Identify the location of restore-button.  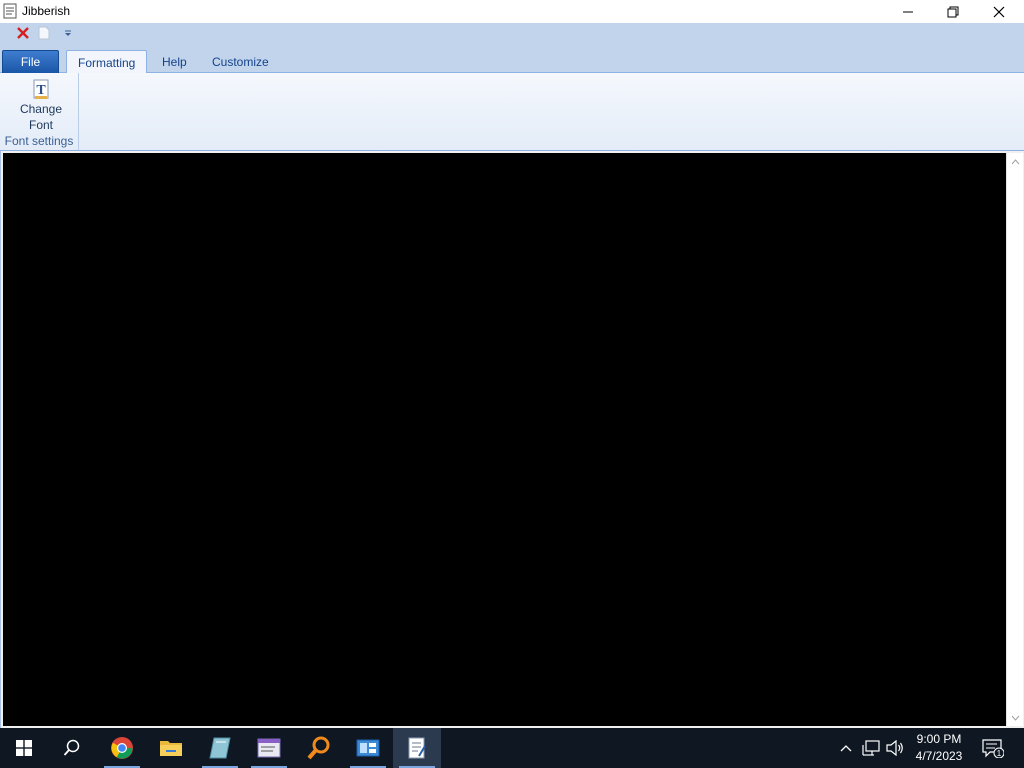
(953, 11).